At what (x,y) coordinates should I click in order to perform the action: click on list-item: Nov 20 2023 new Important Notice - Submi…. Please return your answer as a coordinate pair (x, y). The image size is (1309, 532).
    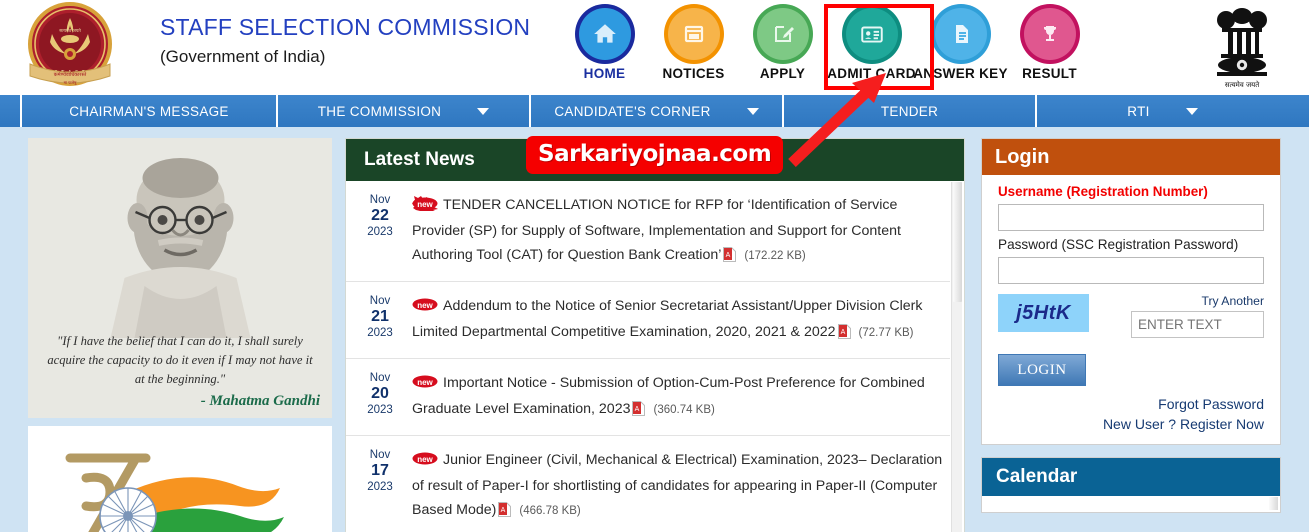
    Looking at the image, I should click on (648, 397).